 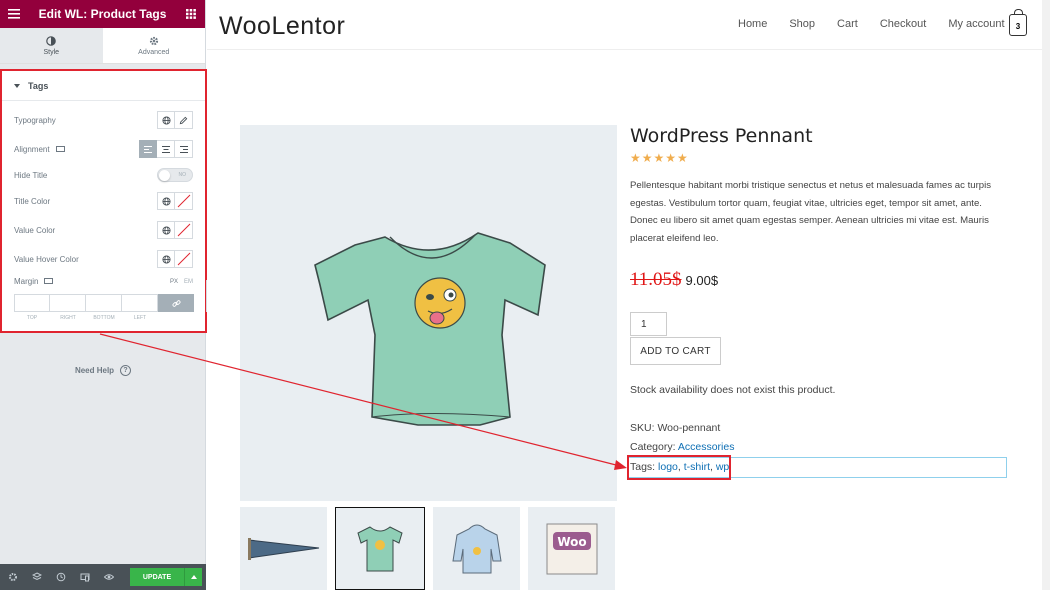 What do you see at coordinates (103, 175) in the screenshot?
I see `hide-title-control: Hide Title NO` at bounding box center [103, 175].